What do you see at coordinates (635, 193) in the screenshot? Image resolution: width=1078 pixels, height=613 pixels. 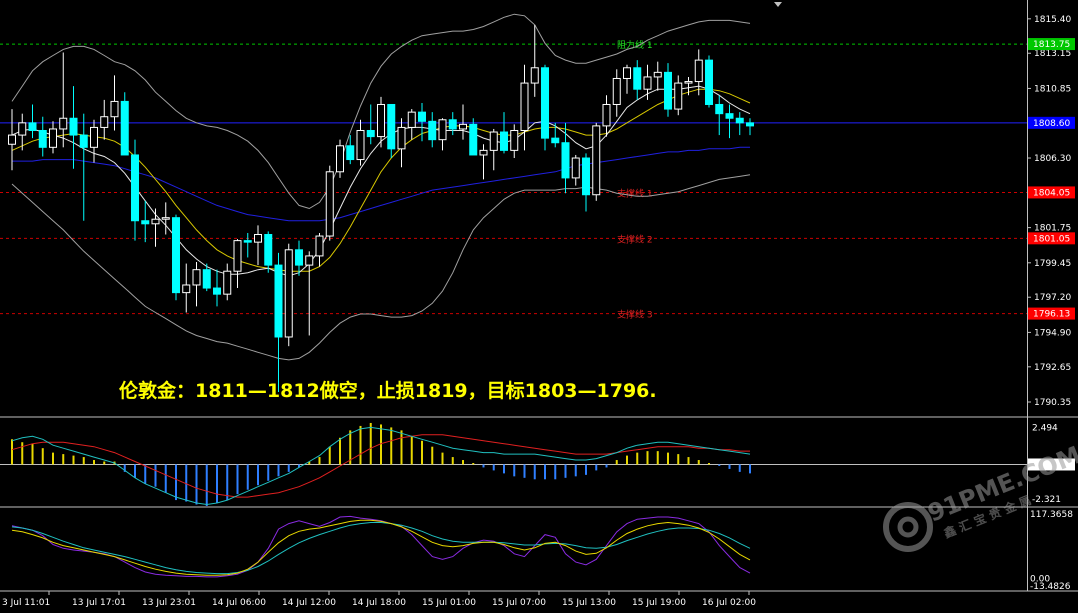 I see `price-level-label: 支撑线 1` at bounding box center [635, 193].